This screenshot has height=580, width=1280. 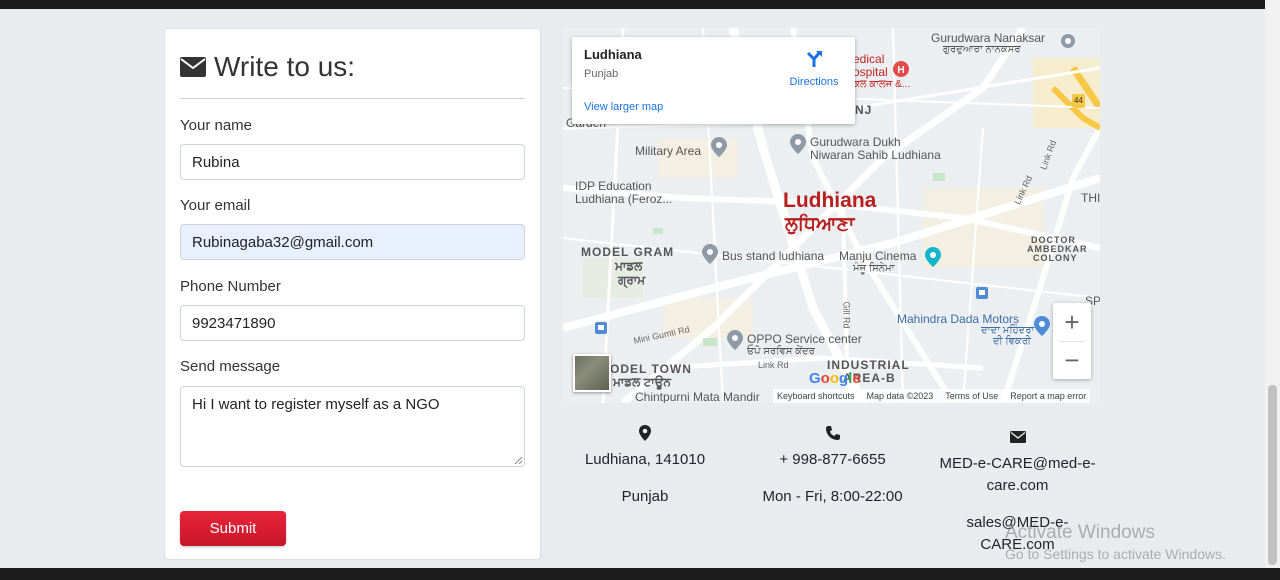 I want to click on map-place-region: Punjab, so click(x=601, y=74).